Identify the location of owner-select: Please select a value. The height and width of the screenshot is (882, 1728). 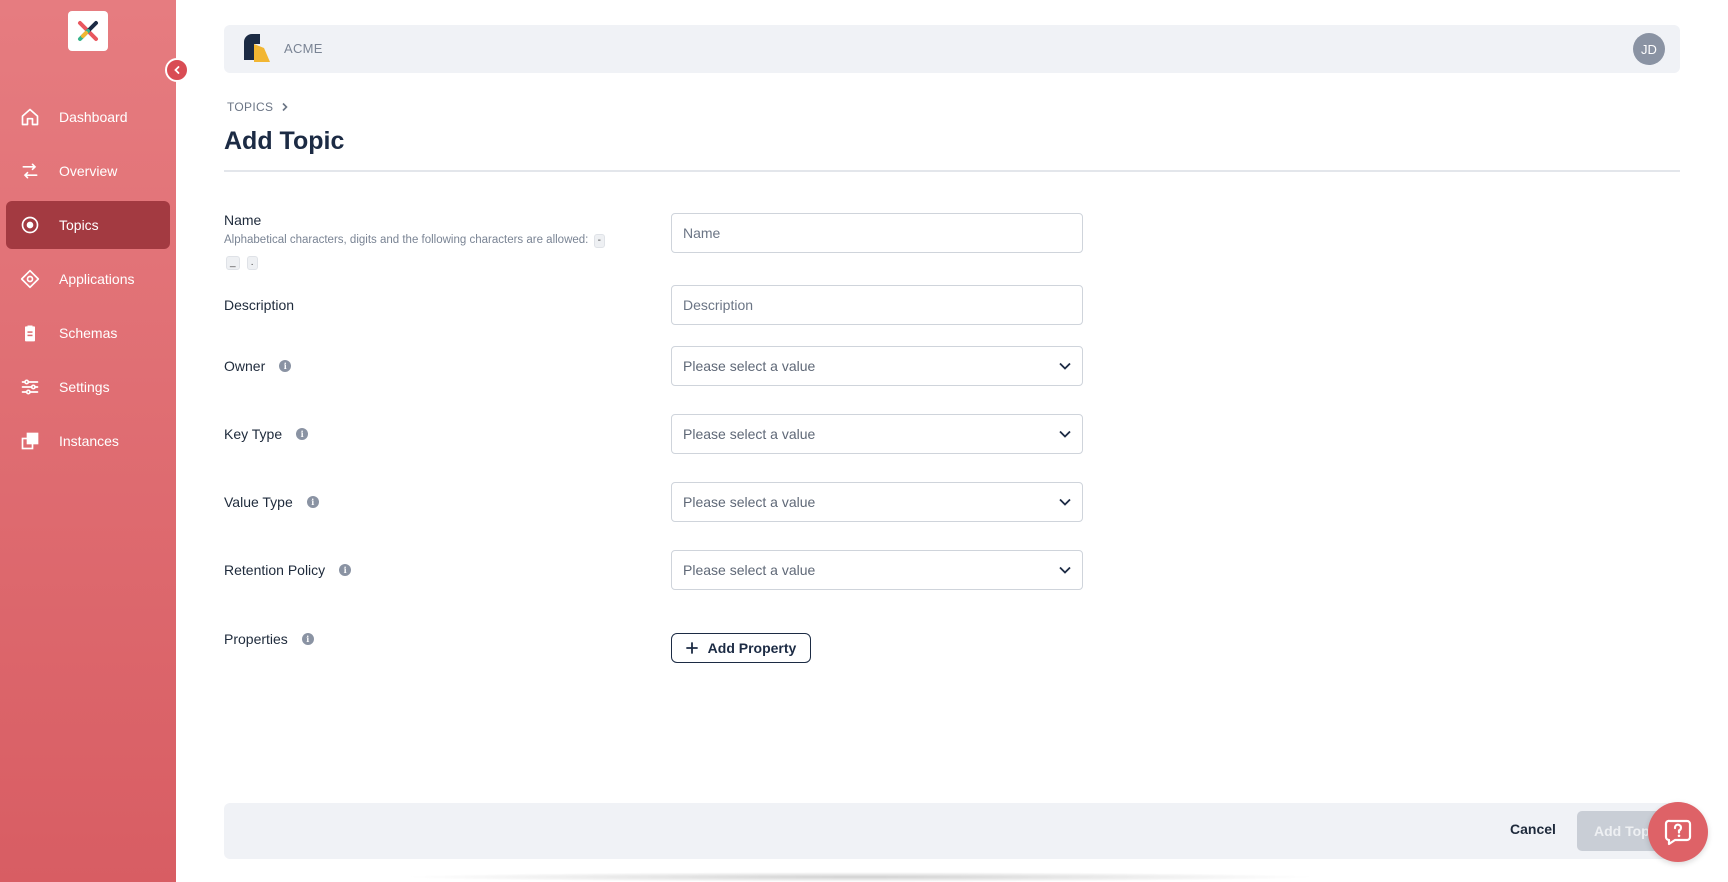
(877, 366).